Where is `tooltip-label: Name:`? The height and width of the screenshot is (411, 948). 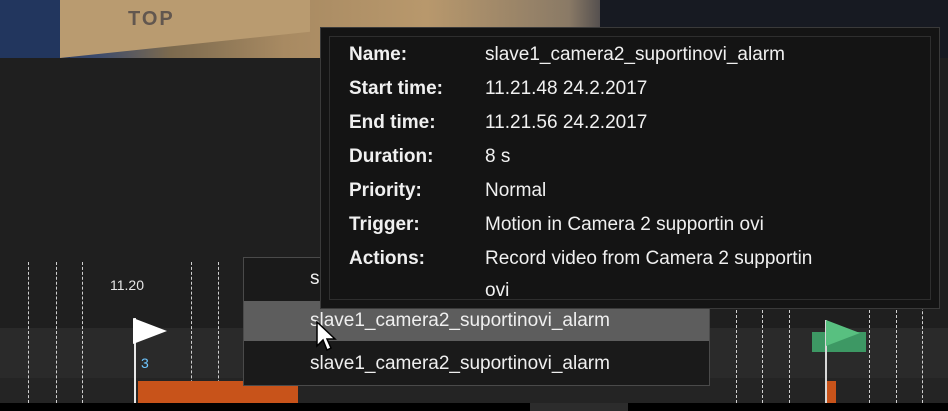 tooltip-label: Name: is located at coordinates (378, 54).